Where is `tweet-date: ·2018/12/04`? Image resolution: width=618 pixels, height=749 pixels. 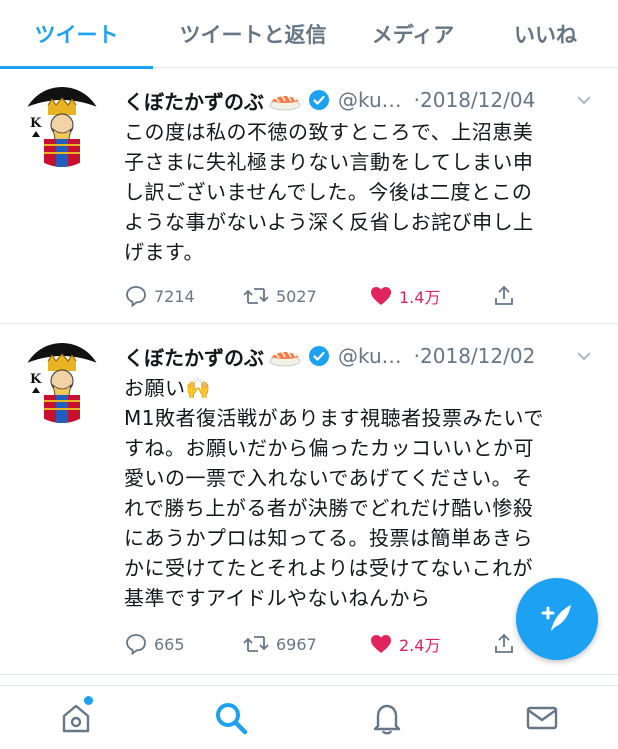
tweet-date: ·2018/12/04 is located at coordinates (475, 100).